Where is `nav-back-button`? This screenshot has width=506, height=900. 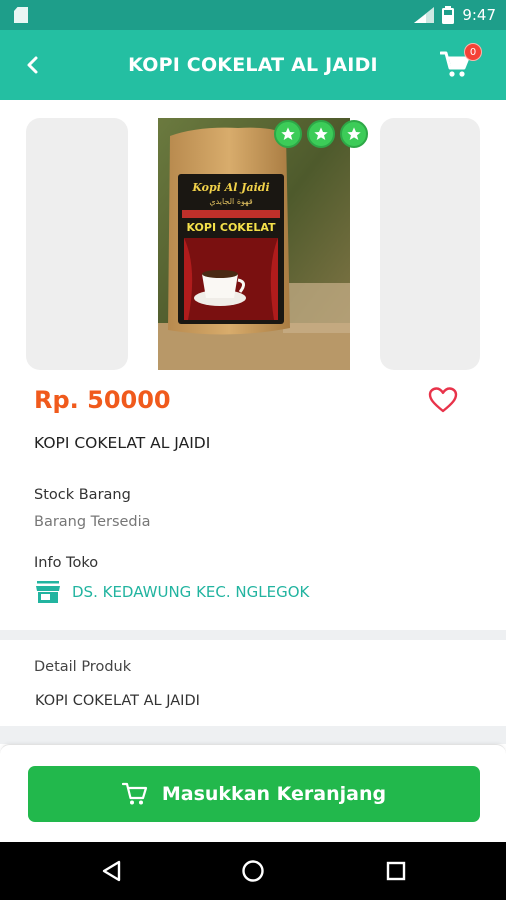
nav-back-button is located at coordinates (112, 871).